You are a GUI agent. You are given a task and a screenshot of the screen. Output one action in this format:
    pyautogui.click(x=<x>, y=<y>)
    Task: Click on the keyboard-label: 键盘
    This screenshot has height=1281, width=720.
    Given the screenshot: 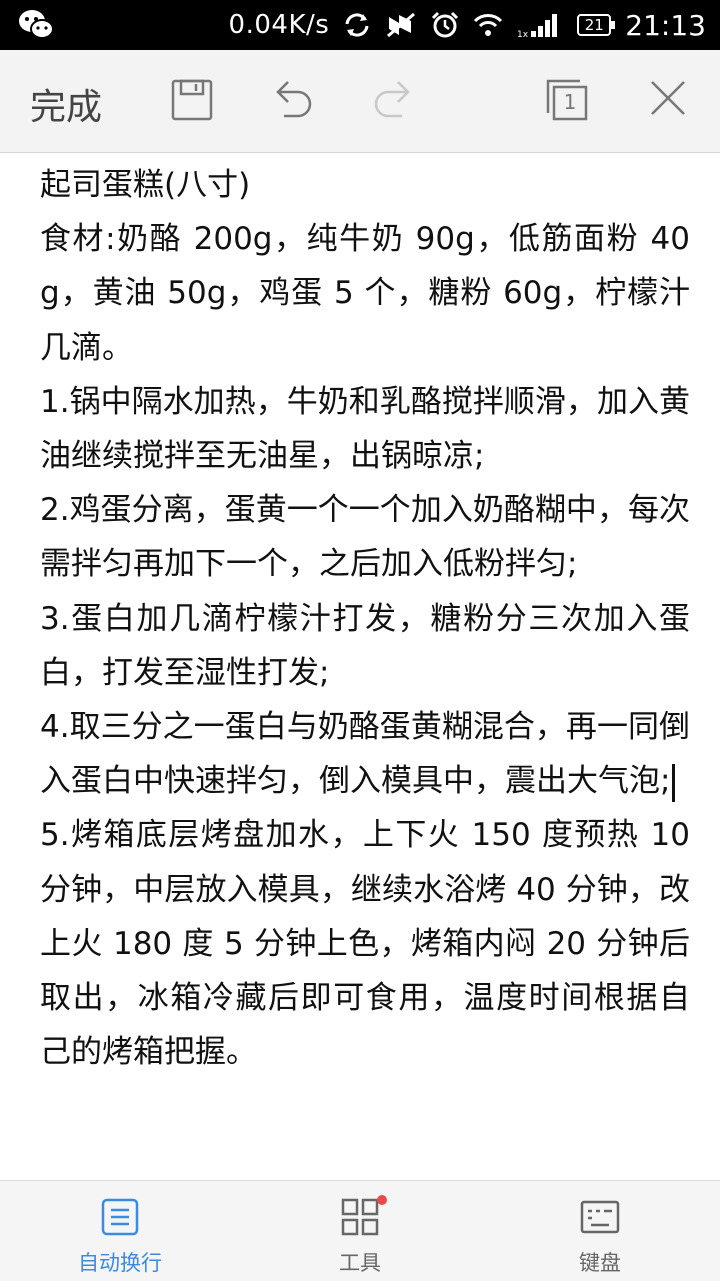 What is the action you would take?
    pyautogui.click(x=600, y=1263)
    